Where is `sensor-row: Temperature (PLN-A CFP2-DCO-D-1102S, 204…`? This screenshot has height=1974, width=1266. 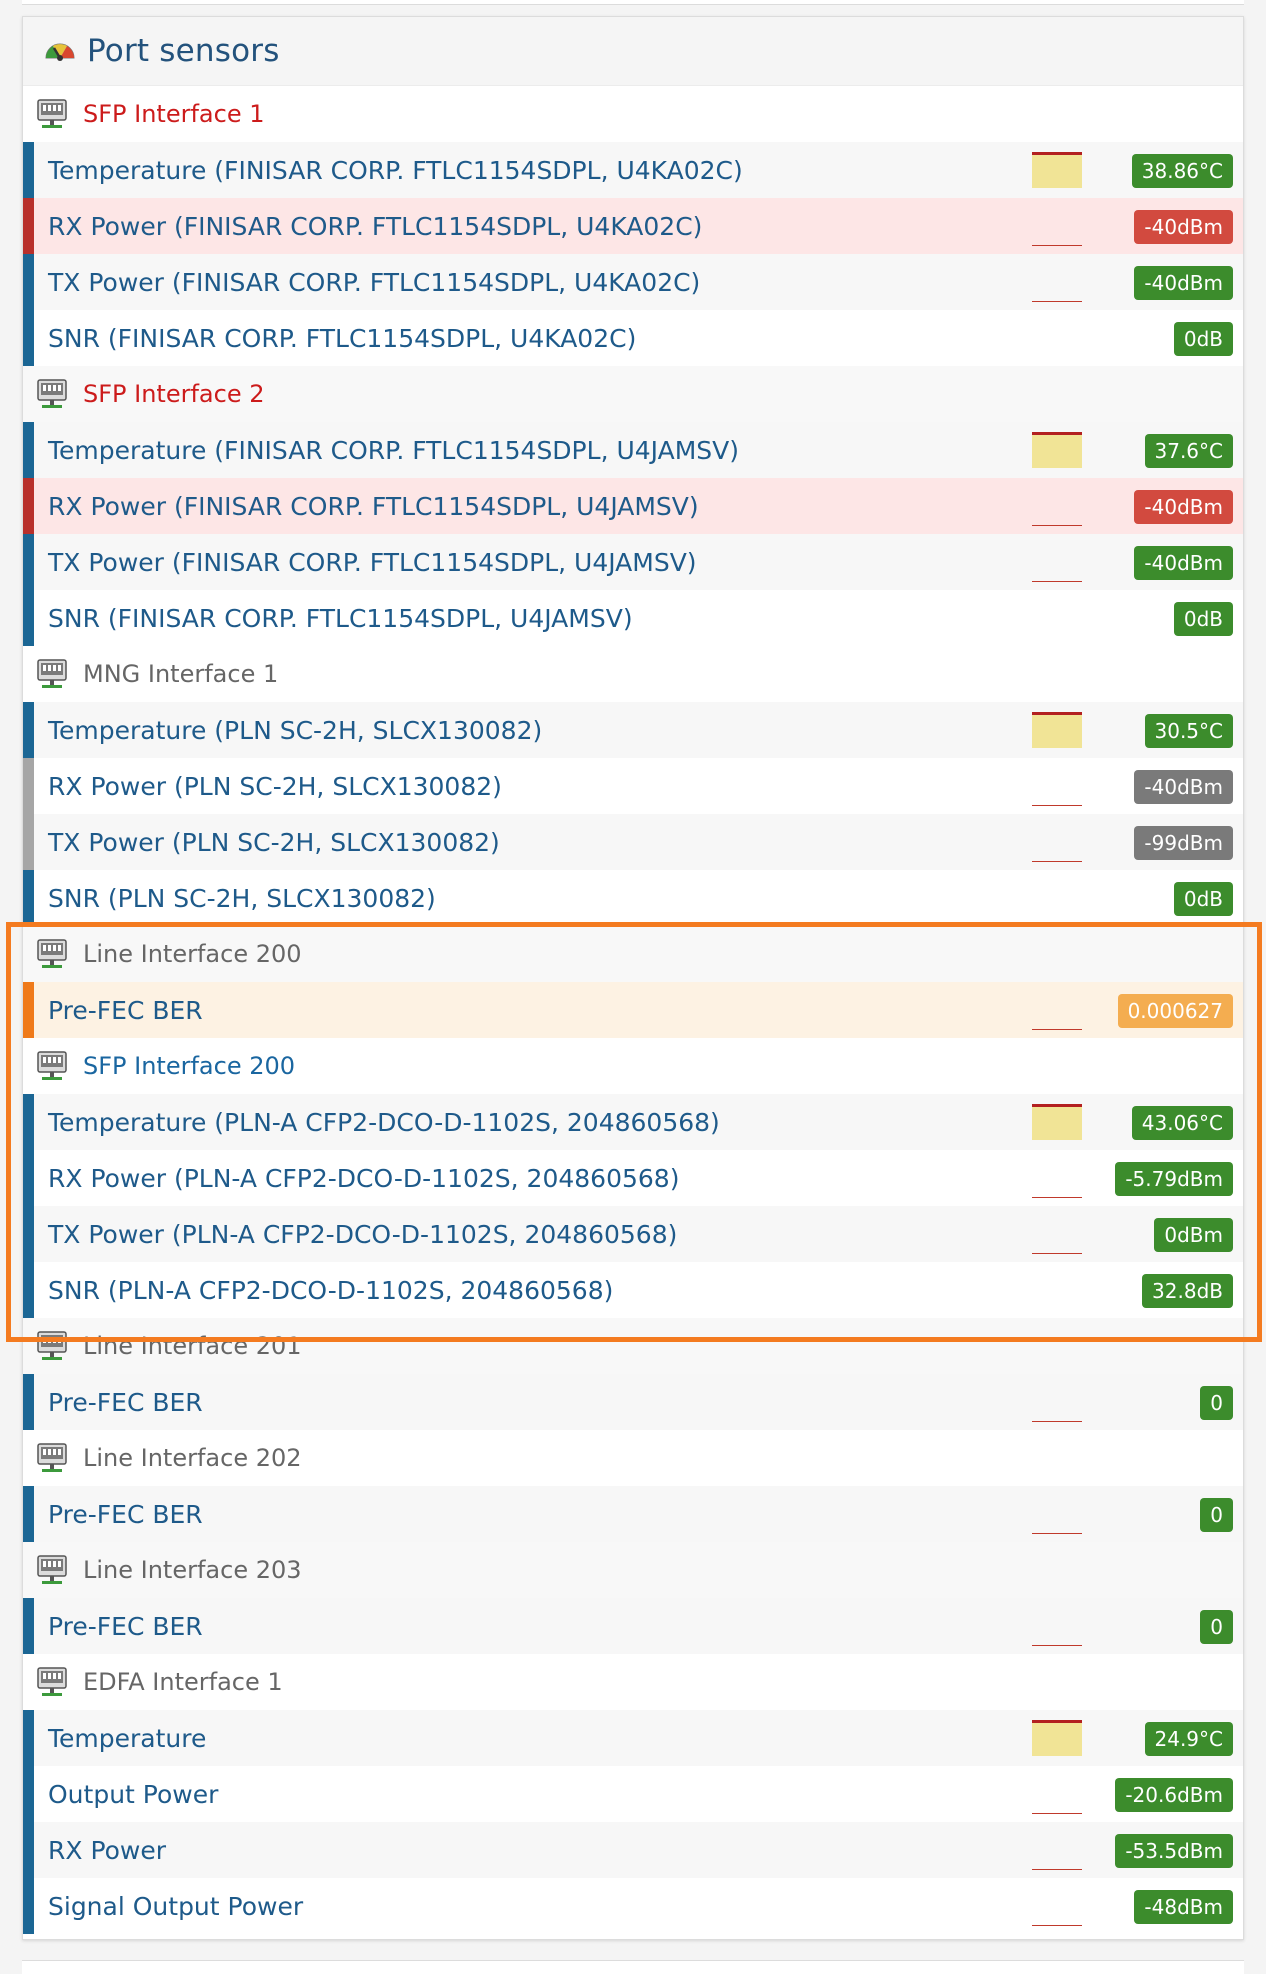 sensor-row: Temperature (PLN-A CFP2-DCO-D-1102S, 204… is located at coordinates (633, 1122).